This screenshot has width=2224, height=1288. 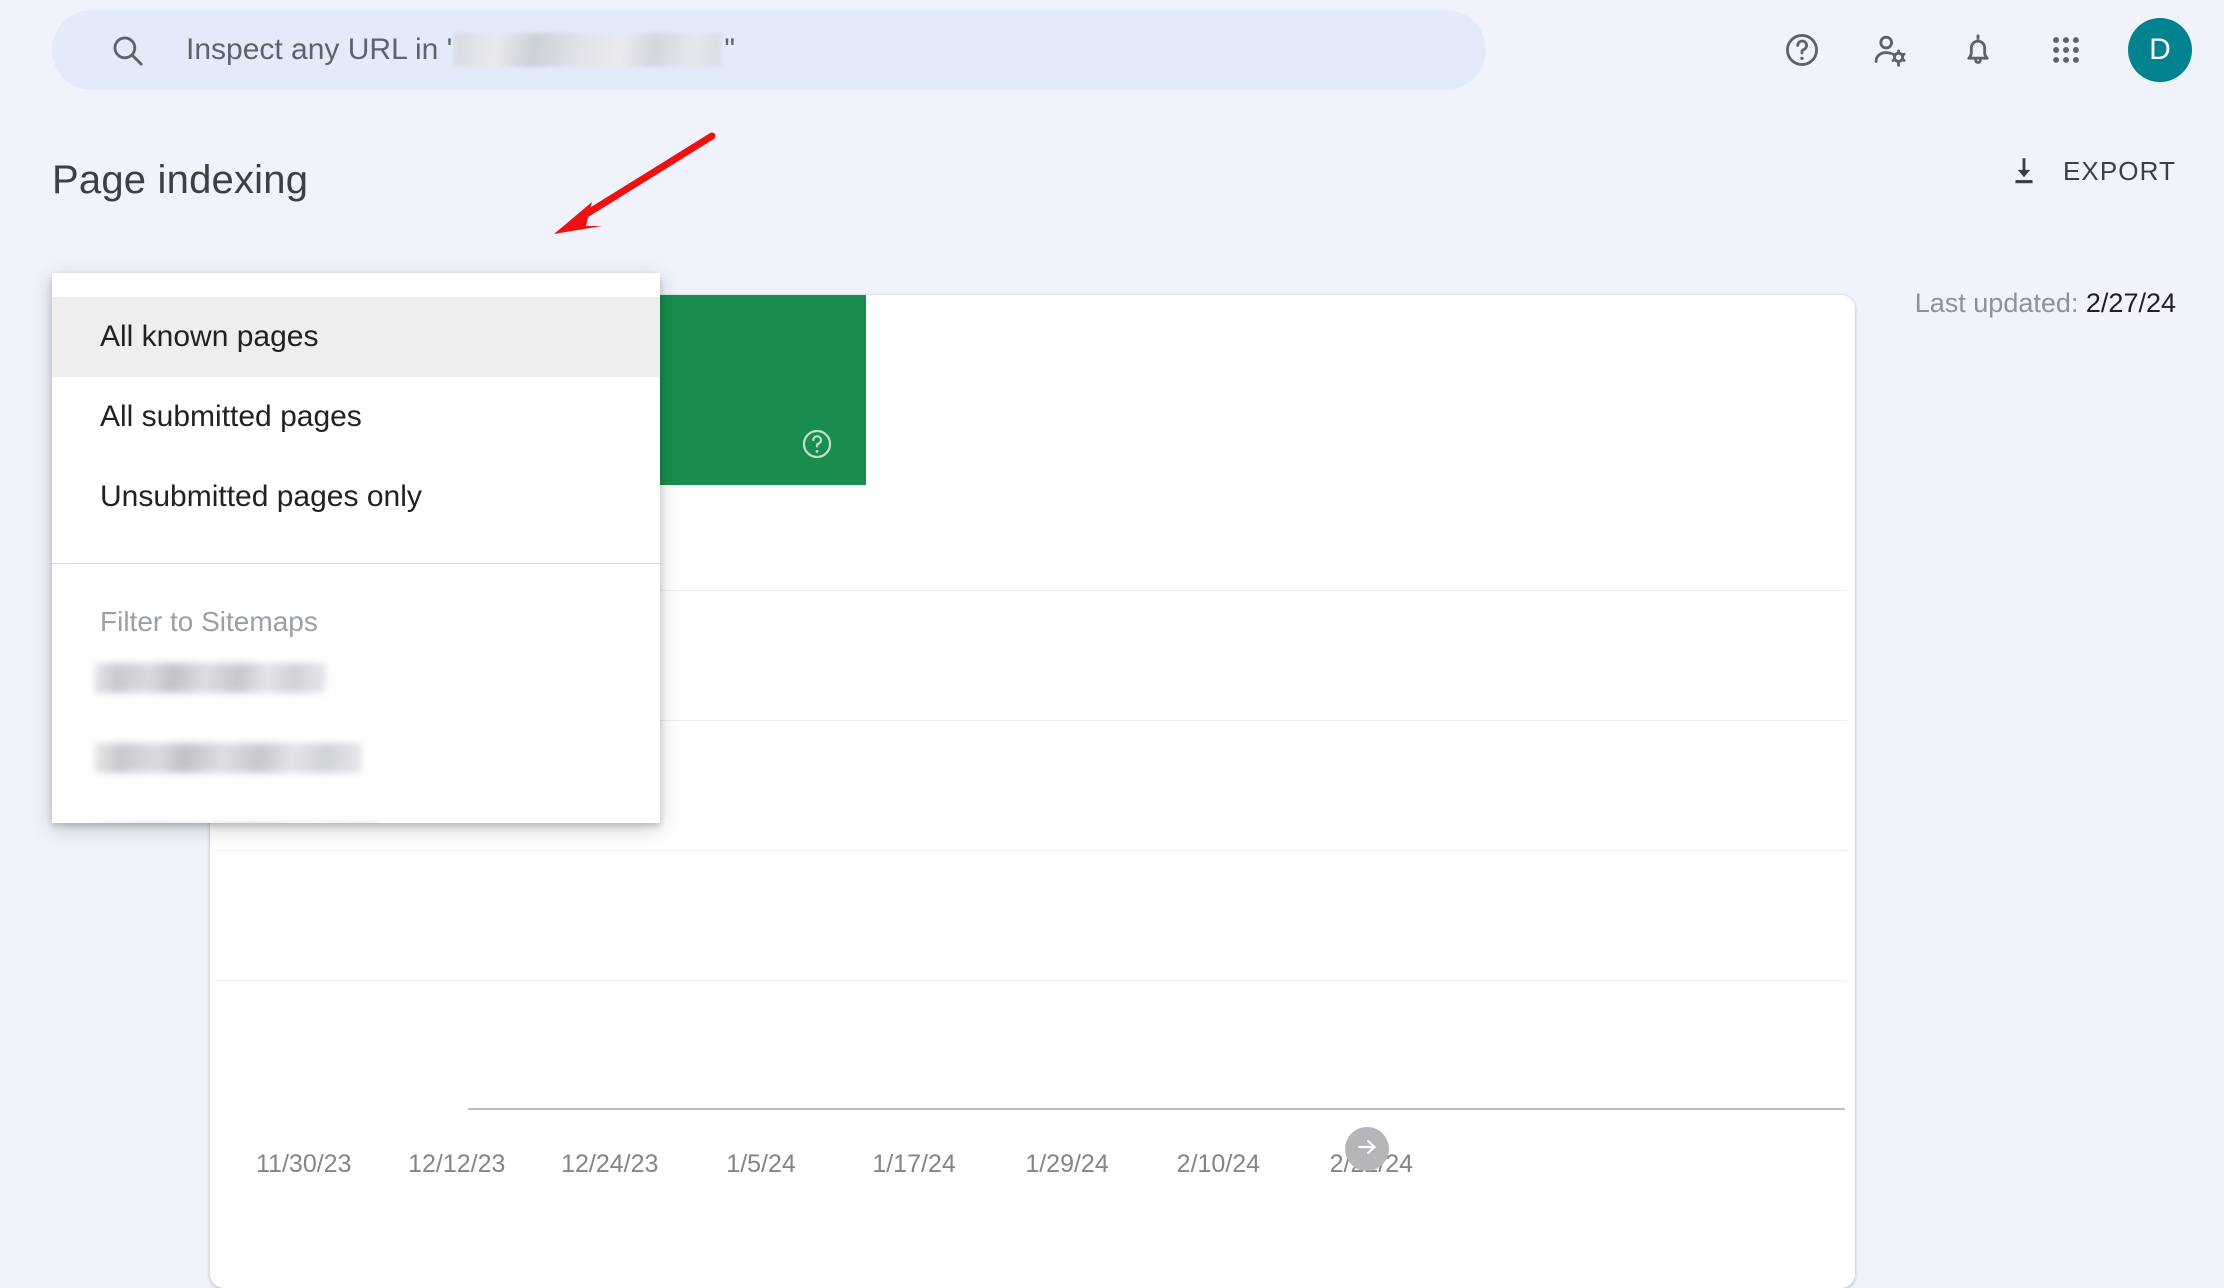 What do you see at coordinates (817, 444) in the screenshot?
I see `help-circle-icon` at bounding box center [817, 444].